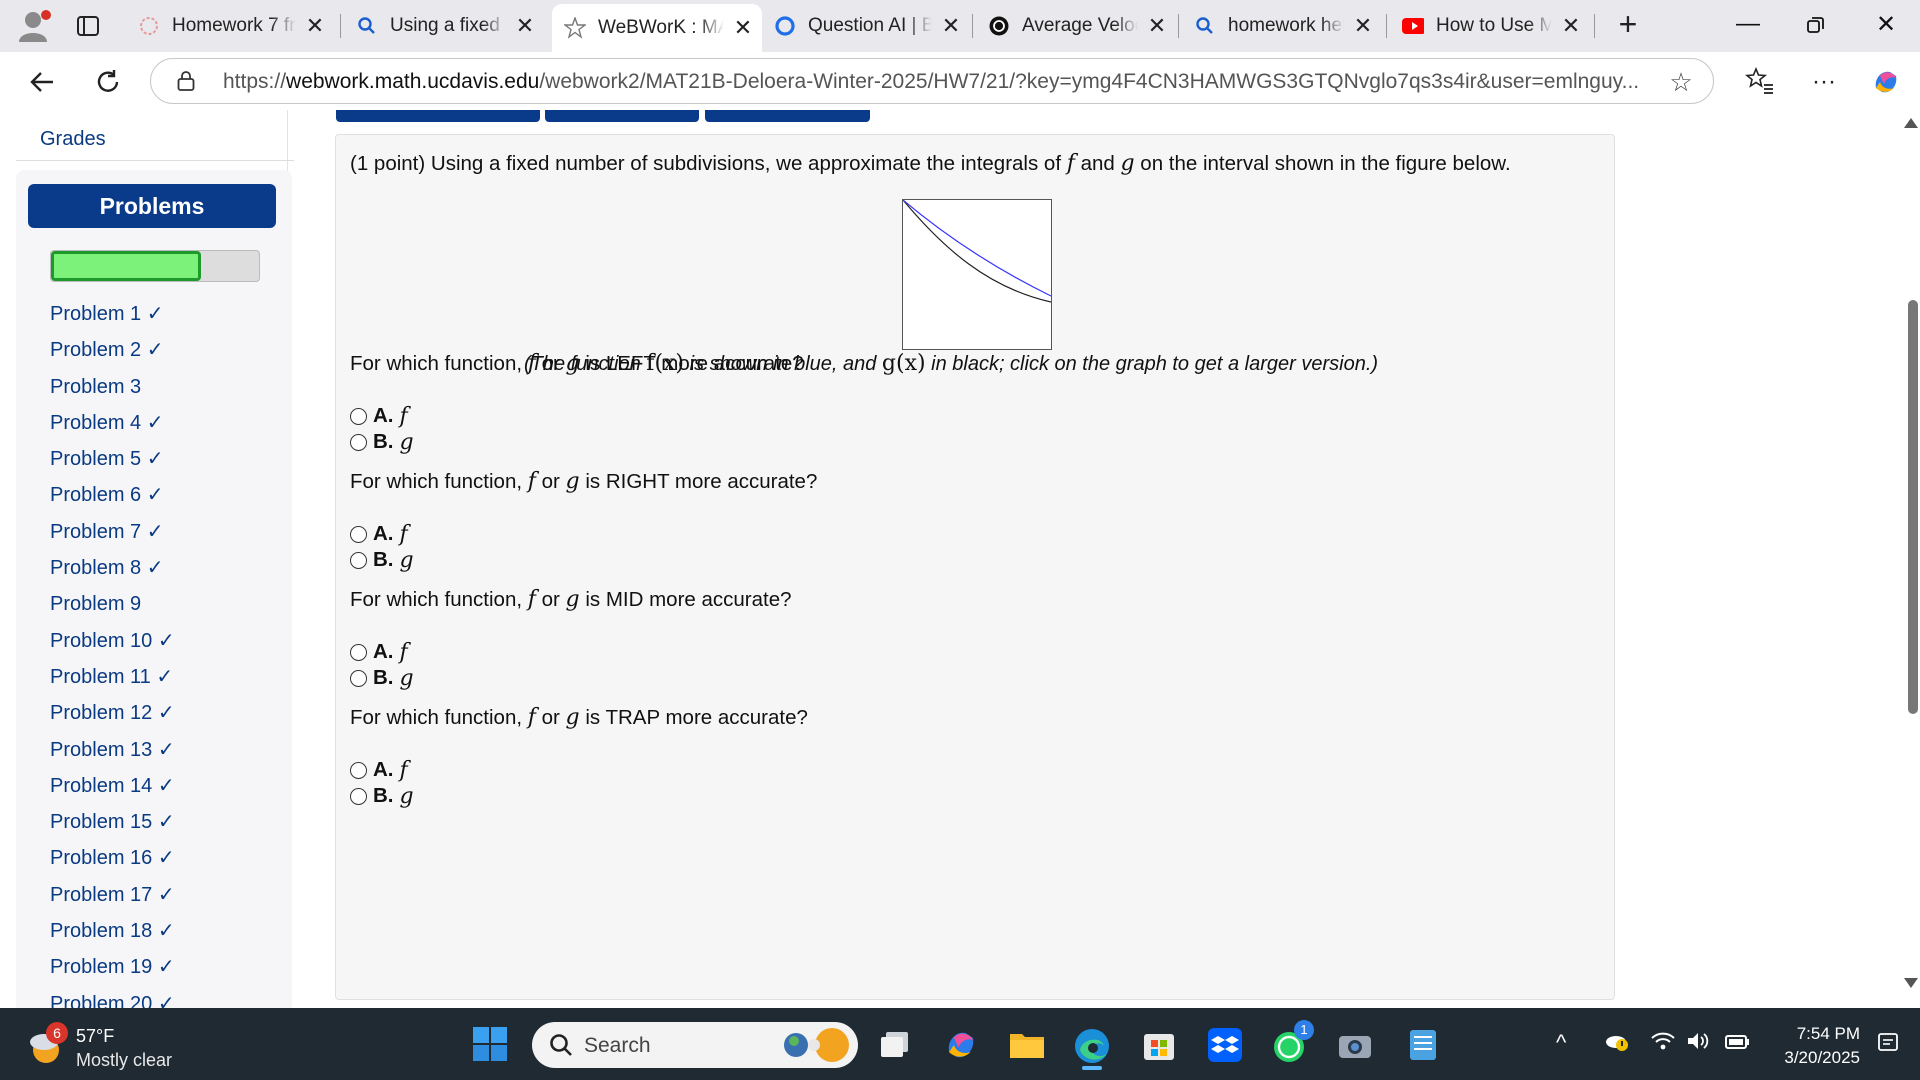 The image size is (1920, 1080). Describe the element at coordinates (112, 677) in the screenshot. I see `problem-link: Problem 11 ✓` at that location.